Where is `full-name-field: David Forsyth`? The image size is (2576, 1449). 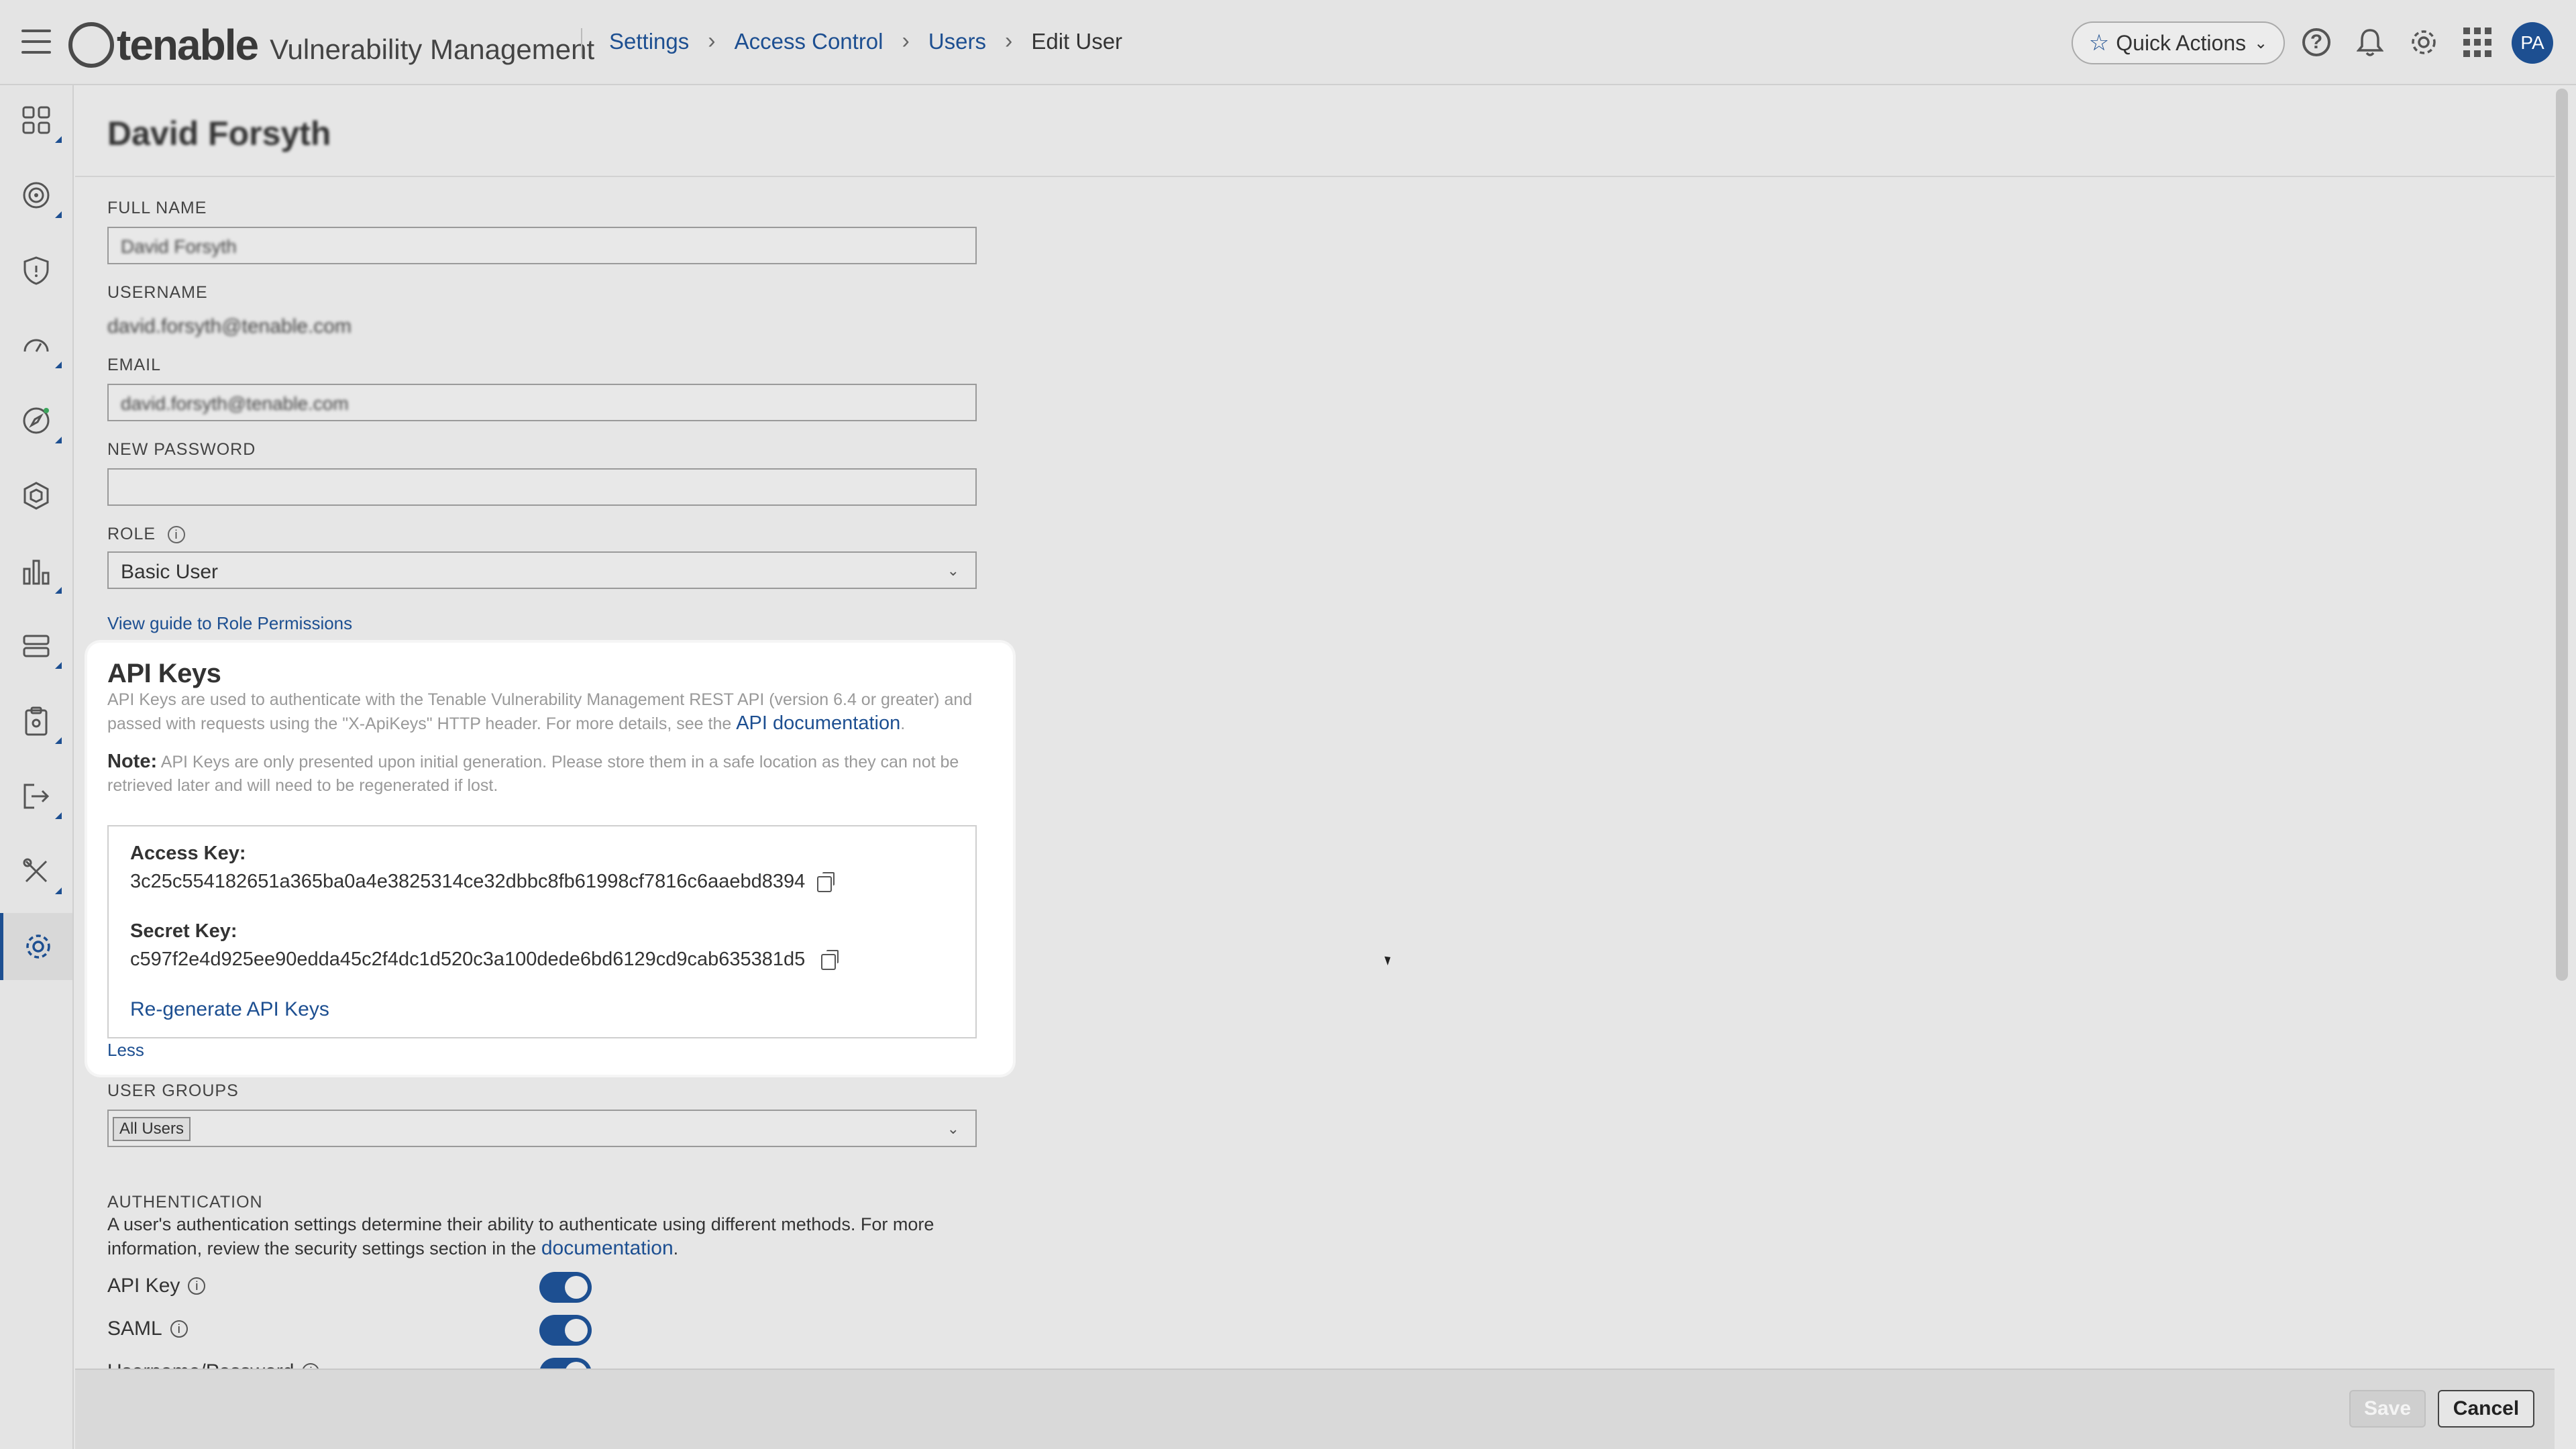 full-name-field: David Forsyth is located at coordinates (542, 245).